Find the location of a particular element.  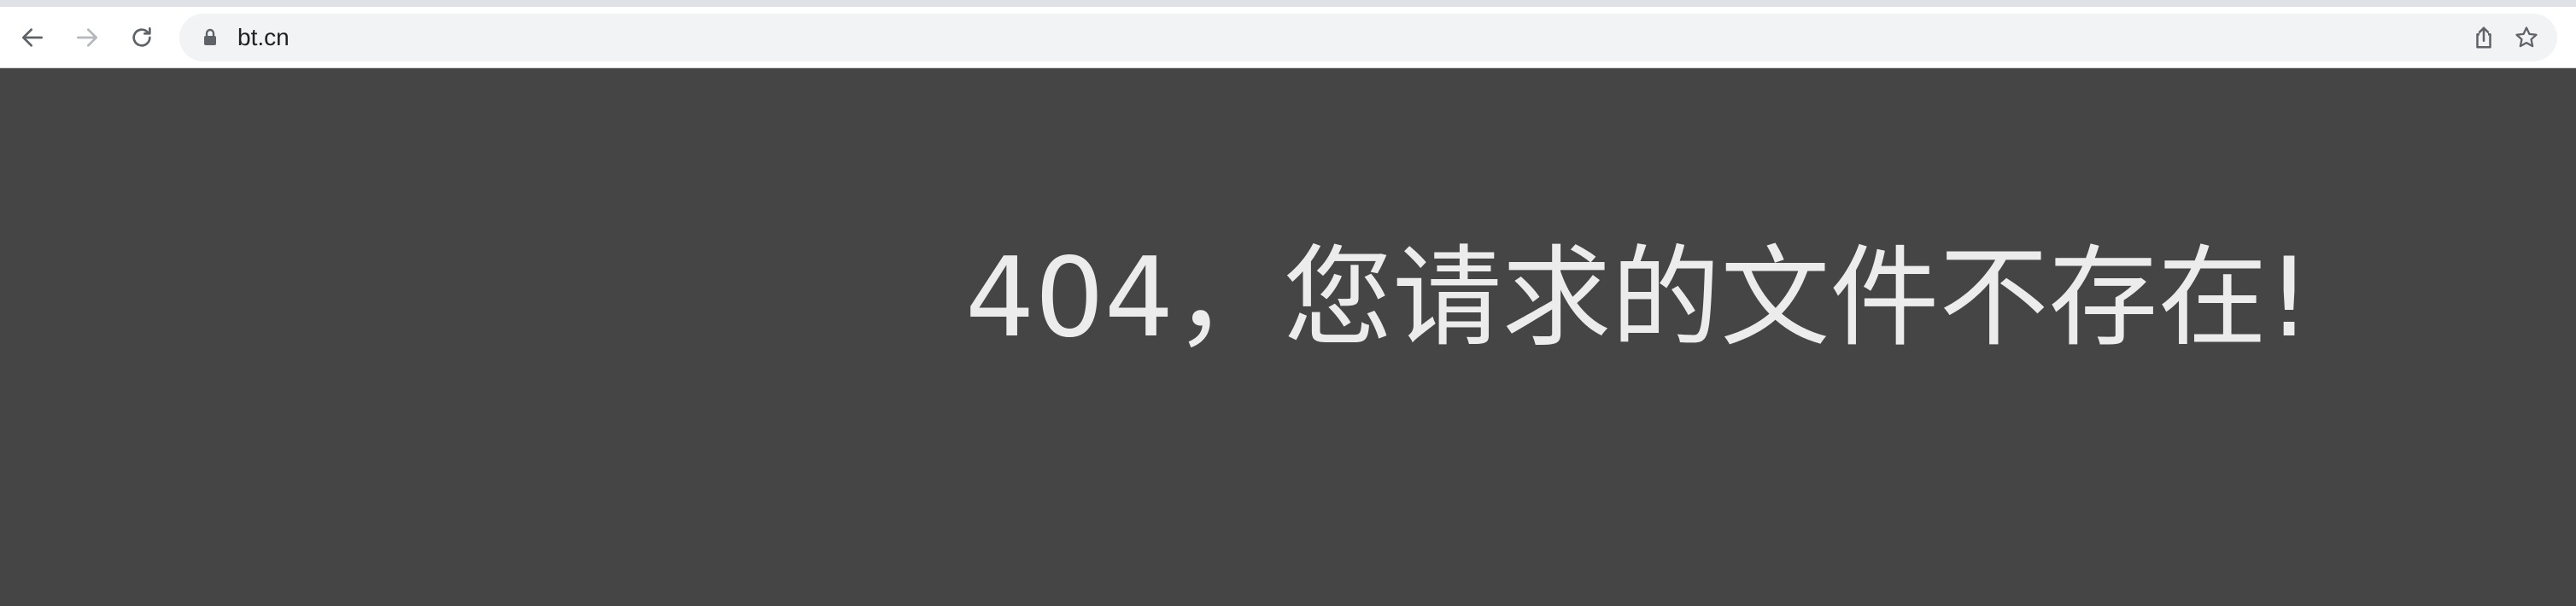

star-icon is located at coordinates (2526, 37).